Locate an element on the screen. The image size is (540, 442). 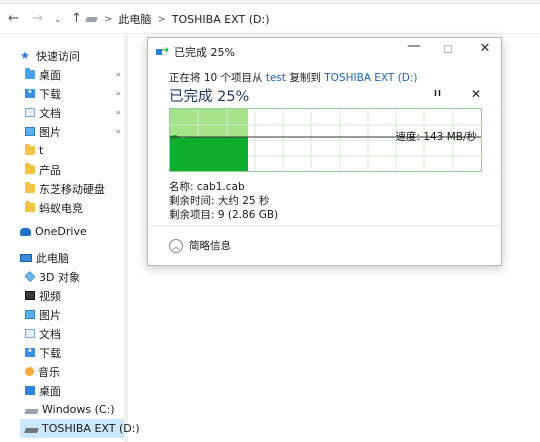
back-arrow-icon: ← is located at coordinates (13, 18).